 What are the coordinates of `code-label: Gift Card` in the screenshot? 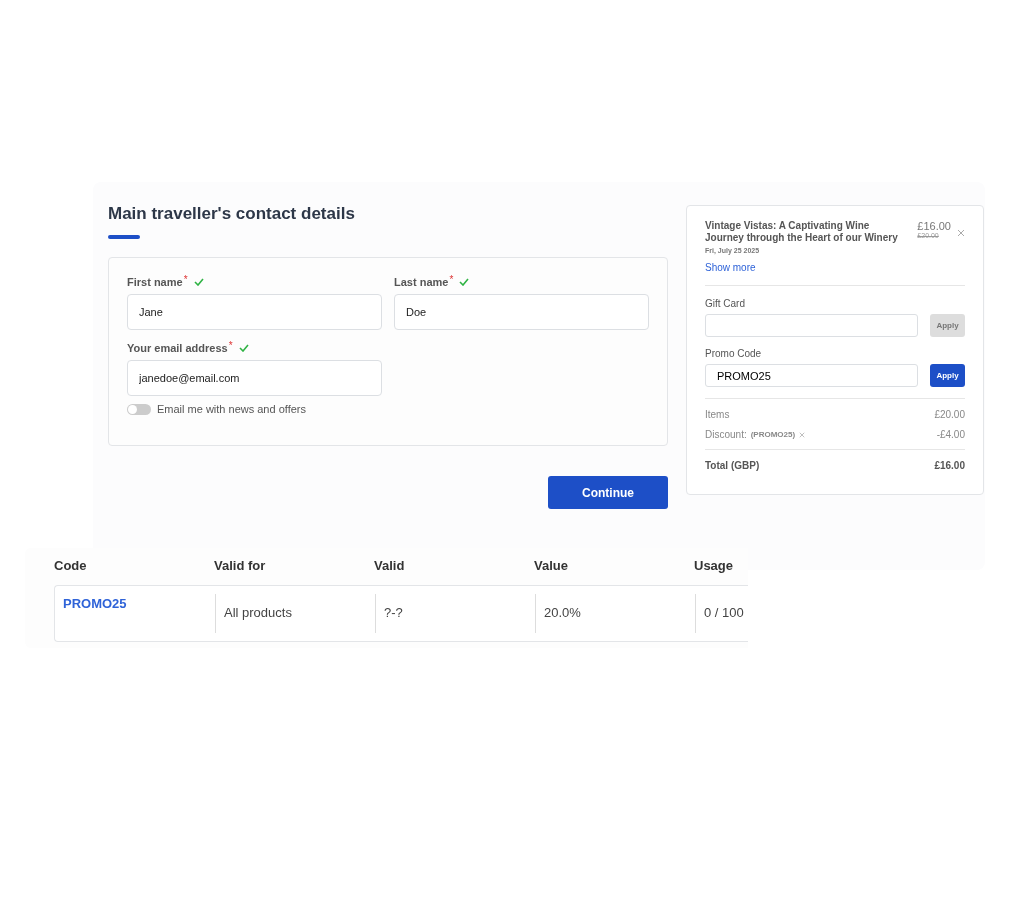 It's located at (725, 303).